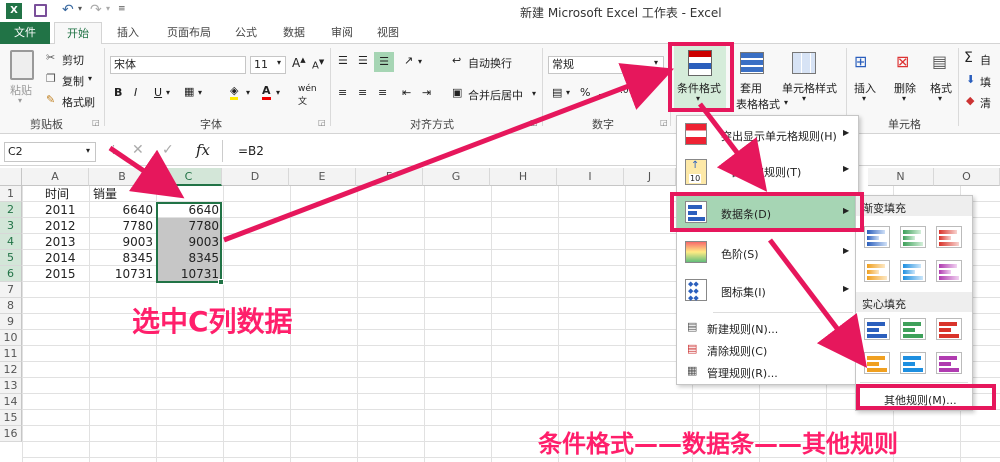 Image resolution: width=1000 pixels, height=462 pixels. Describe the element at coordinates (146, 172) in the screenshot. I see `arrow-to-column-c` at that location.